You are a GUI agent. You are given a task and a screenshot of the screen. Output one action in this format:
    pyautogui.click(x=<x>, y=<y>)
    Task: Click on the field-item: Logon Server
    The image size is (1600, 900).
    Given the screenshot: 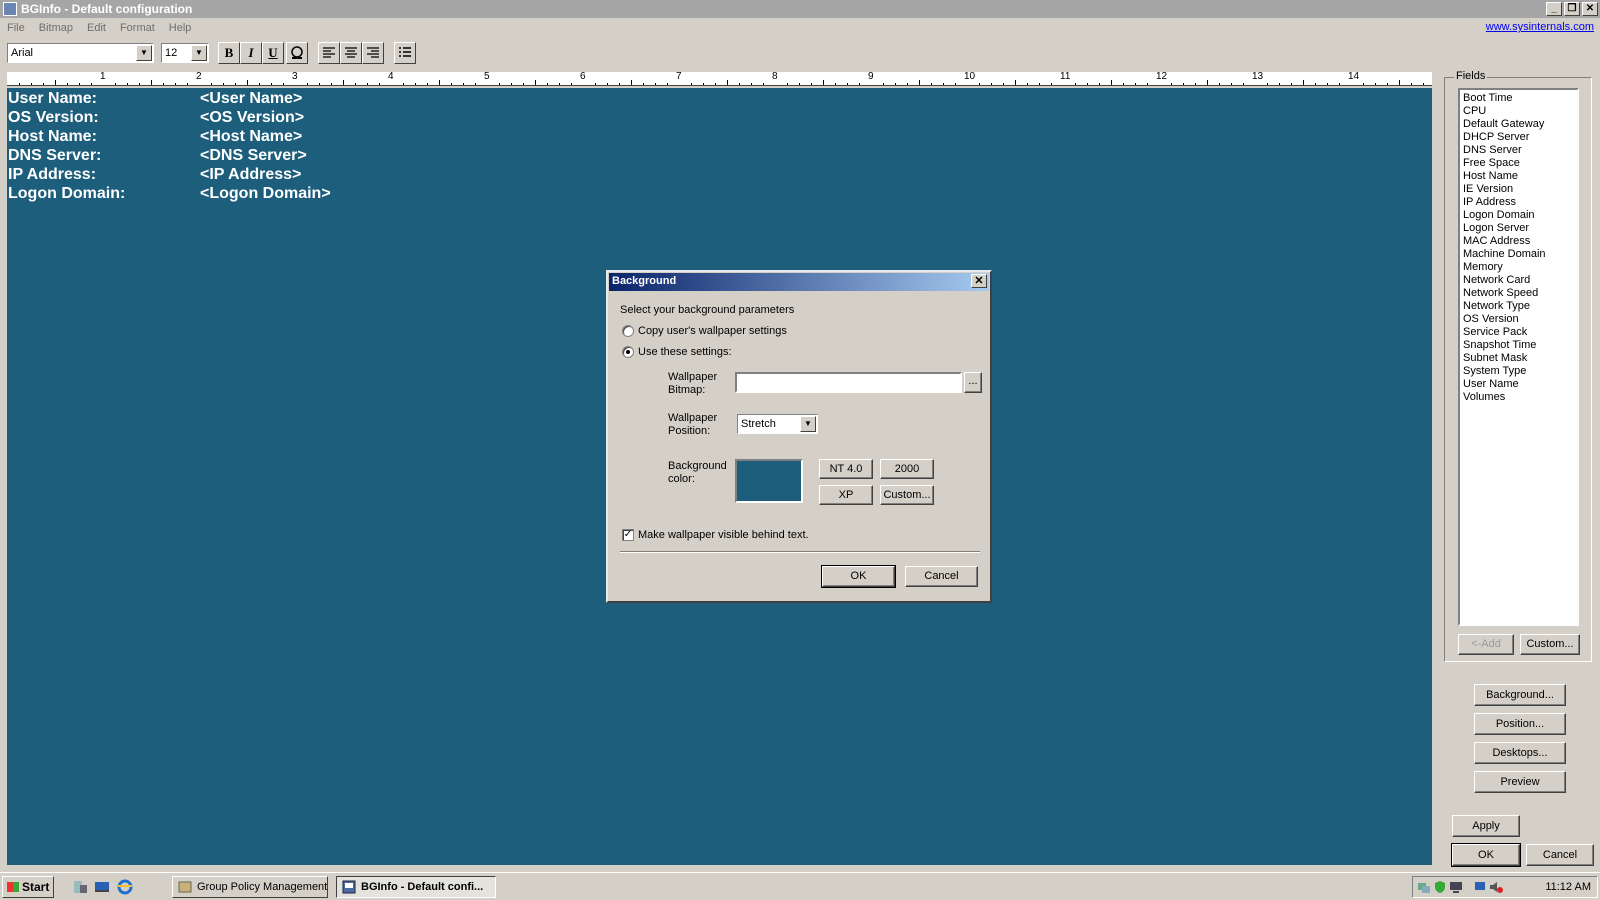 What is the action you would take?
    pyautogui.click(x=1518, y=228)
    